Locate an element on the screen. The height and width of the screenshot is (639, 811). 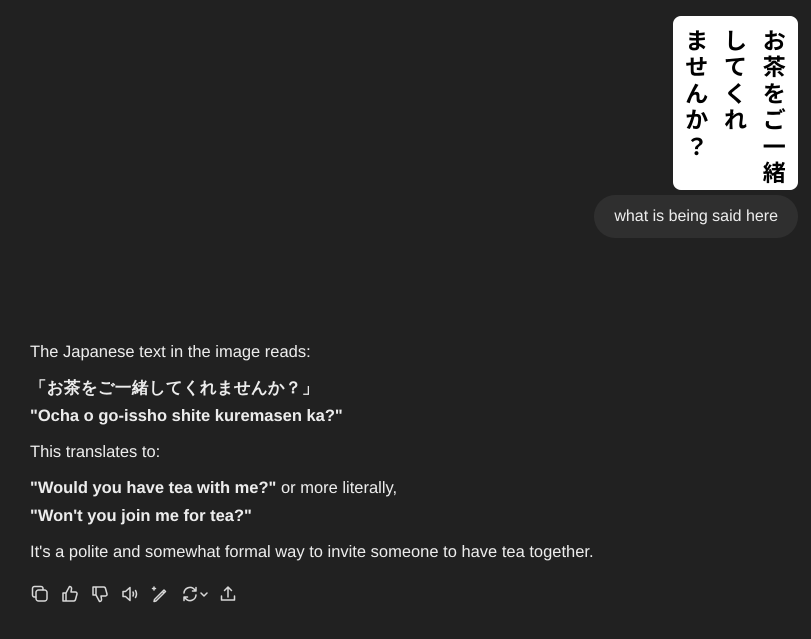
share-button is located at coordinates (228, 594).